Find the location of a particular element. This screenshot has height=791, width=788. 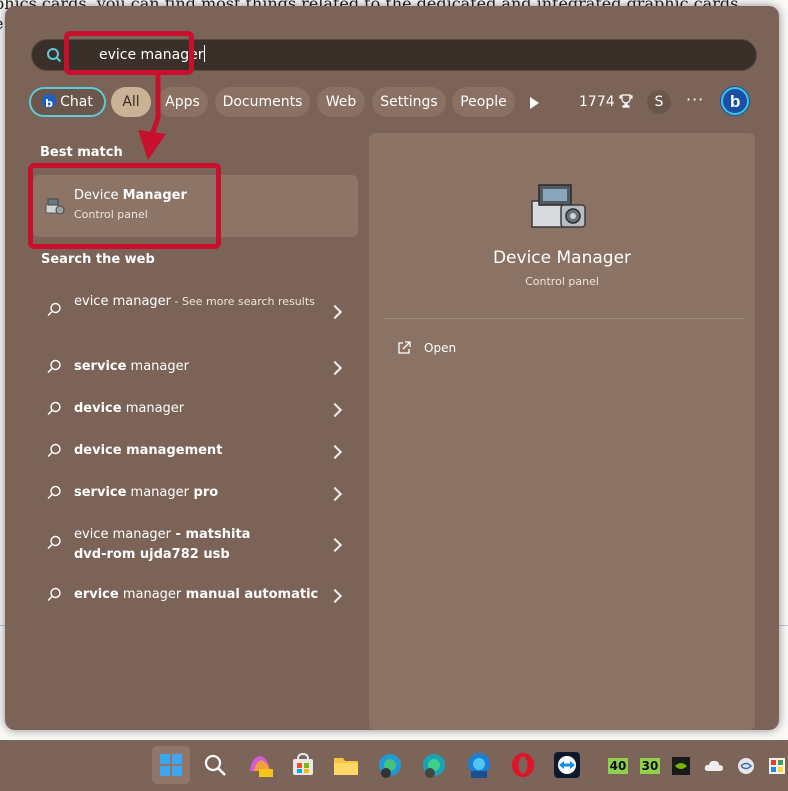

play-icon is located at coordinates (534, 103).